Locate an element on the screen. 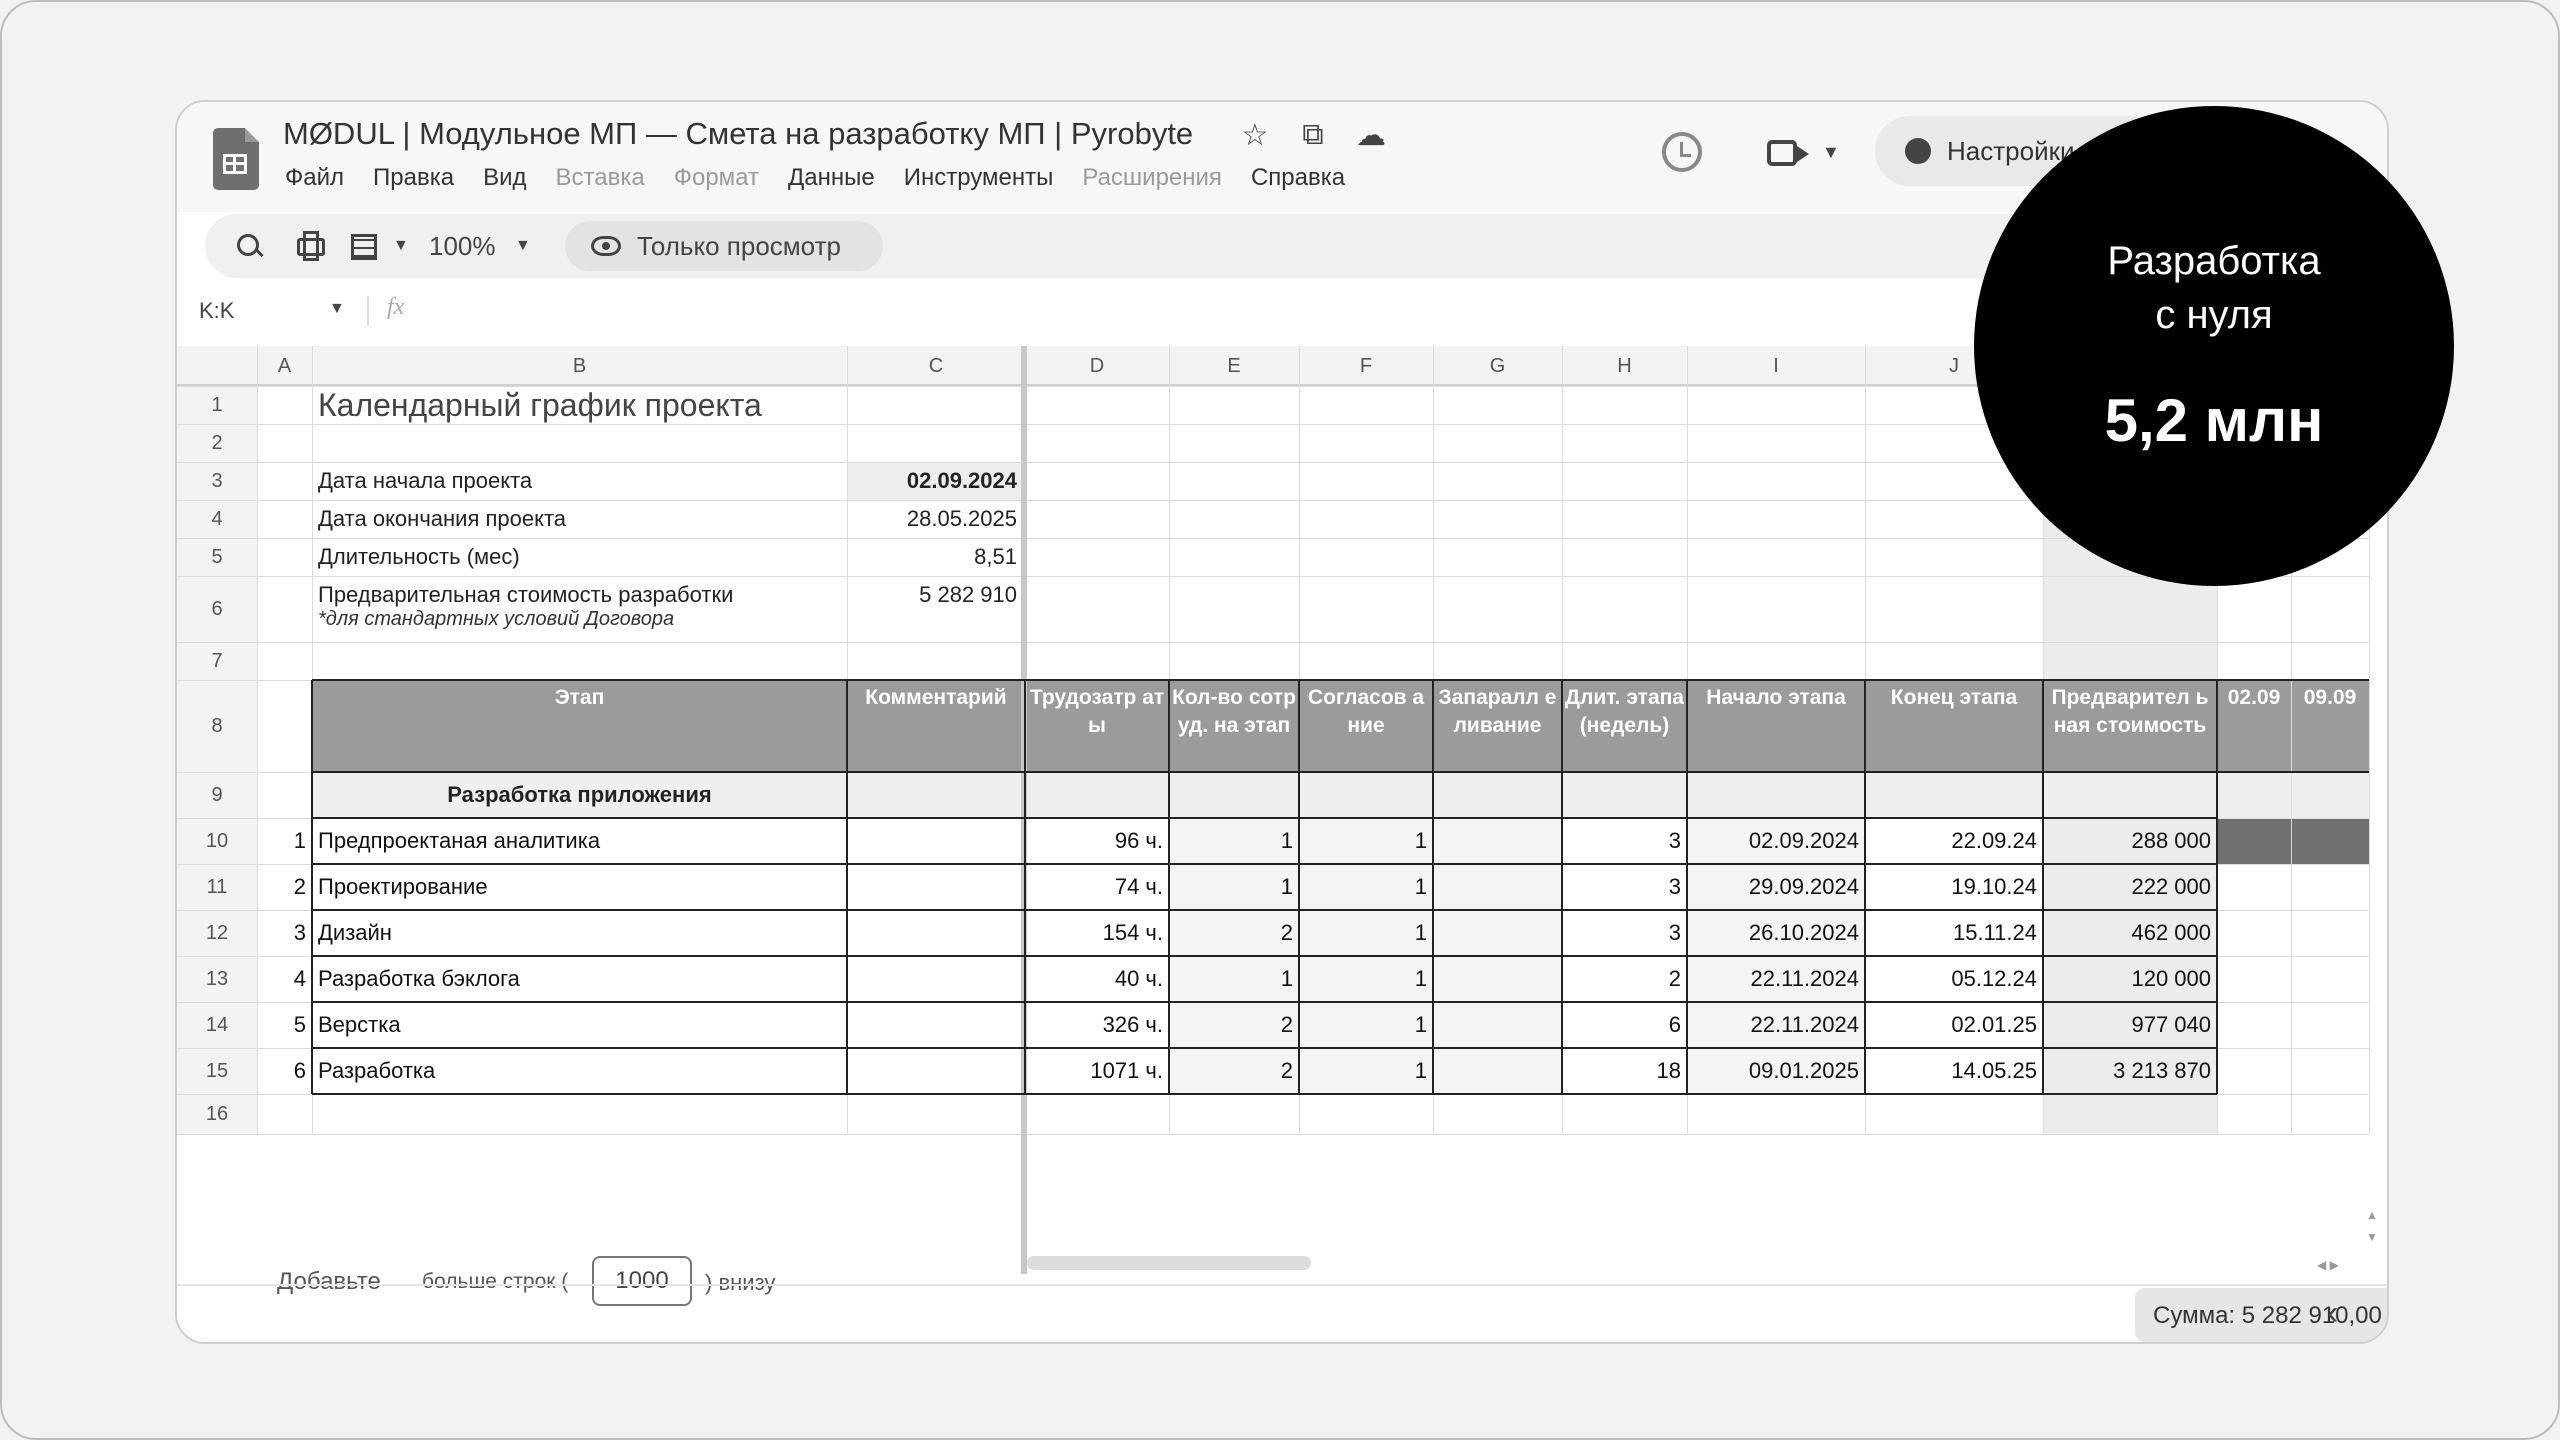 The width and height of the screenshot is (2560, 1440). table-cell-end: 19.10.24 is located at coordinates (1994, 886).